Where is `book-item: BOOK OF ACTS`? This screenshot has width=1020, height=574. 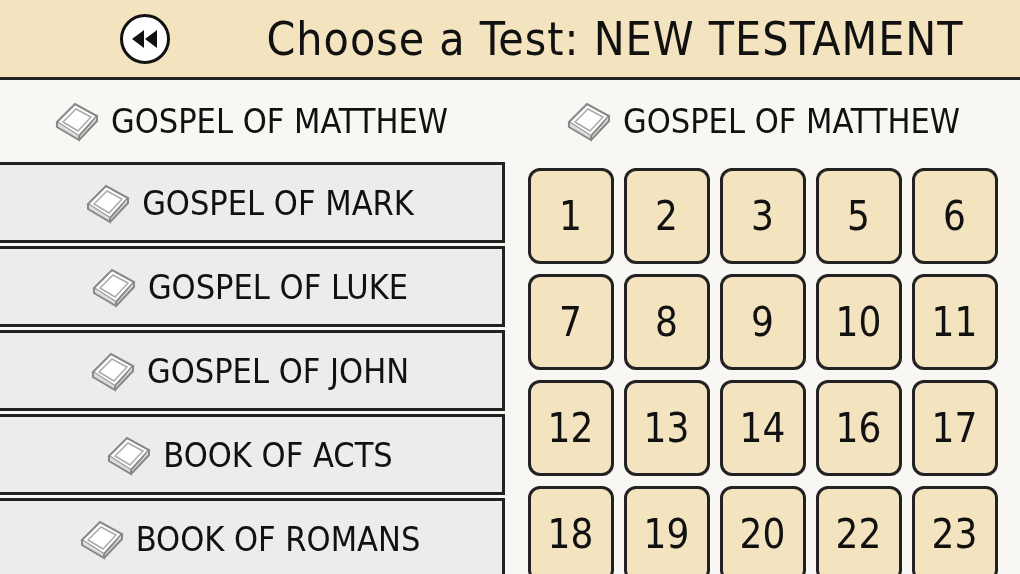
book-item: BOOK OF ACTS is located at coordinates (252, 454).